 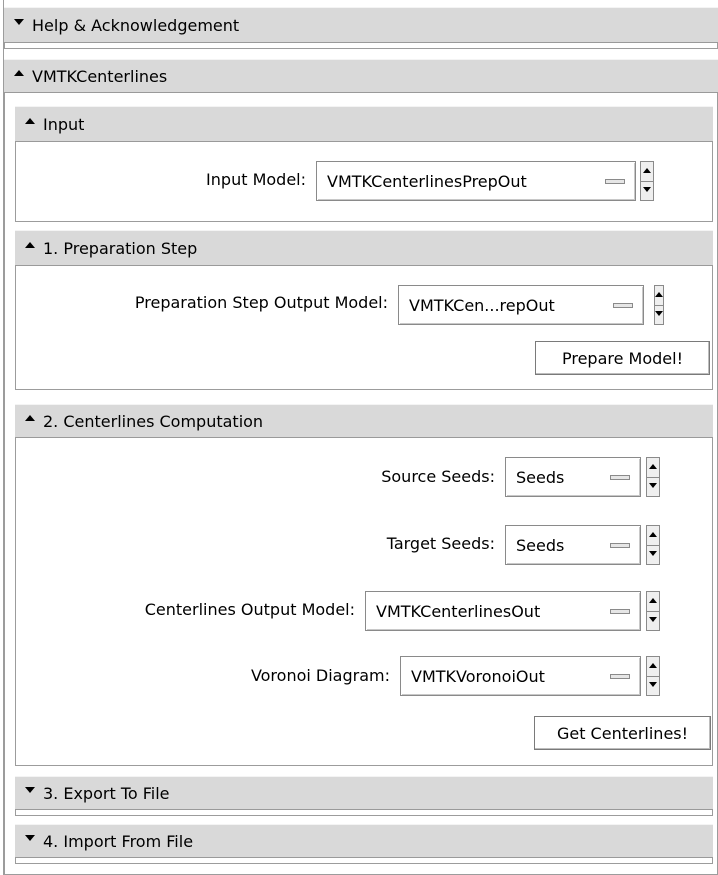 I want to click on help-section-frame, so click(x=361, y=46).